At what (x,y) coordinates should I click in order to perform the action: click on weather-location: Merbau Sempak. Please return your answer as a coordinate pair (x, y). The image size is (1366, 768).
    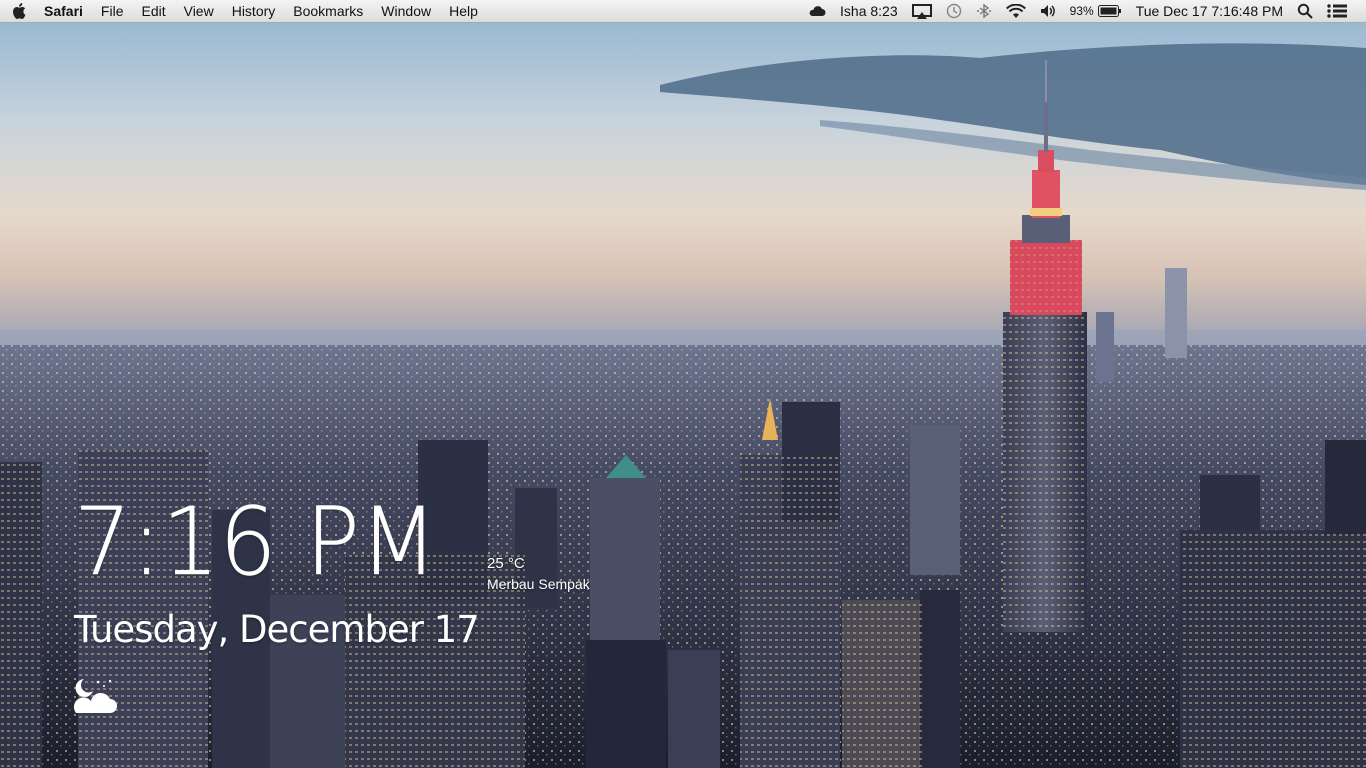
    Looking at the image, I should click on (538, 584).